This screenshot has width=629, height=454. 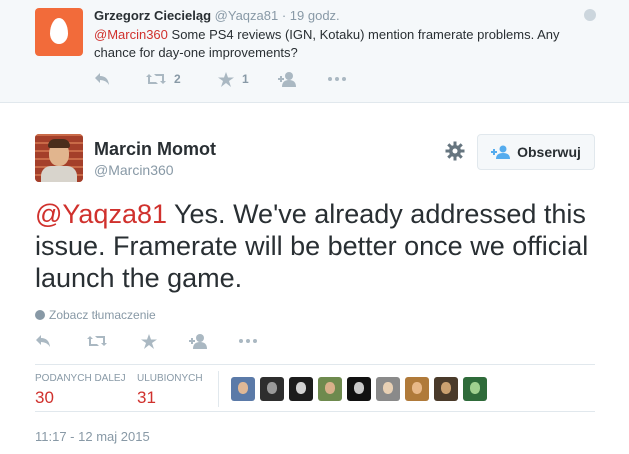 I want to click on retweets-label: PODANYCH DALEJ, so click(x=80, y=378).